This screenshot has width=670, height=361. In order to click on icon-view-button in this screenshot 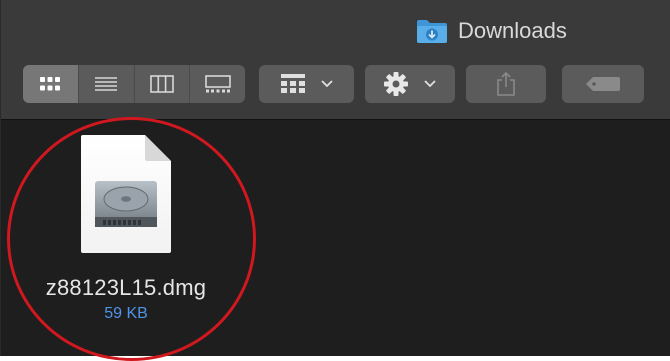, I will do `click(51, 84)`.